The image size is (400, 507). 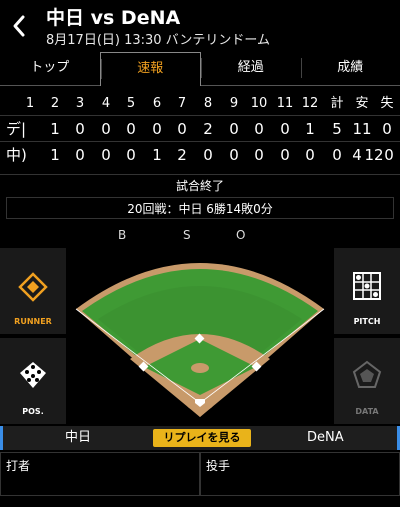 I want to click on inning-header: 1, so click(x=30, y=103).